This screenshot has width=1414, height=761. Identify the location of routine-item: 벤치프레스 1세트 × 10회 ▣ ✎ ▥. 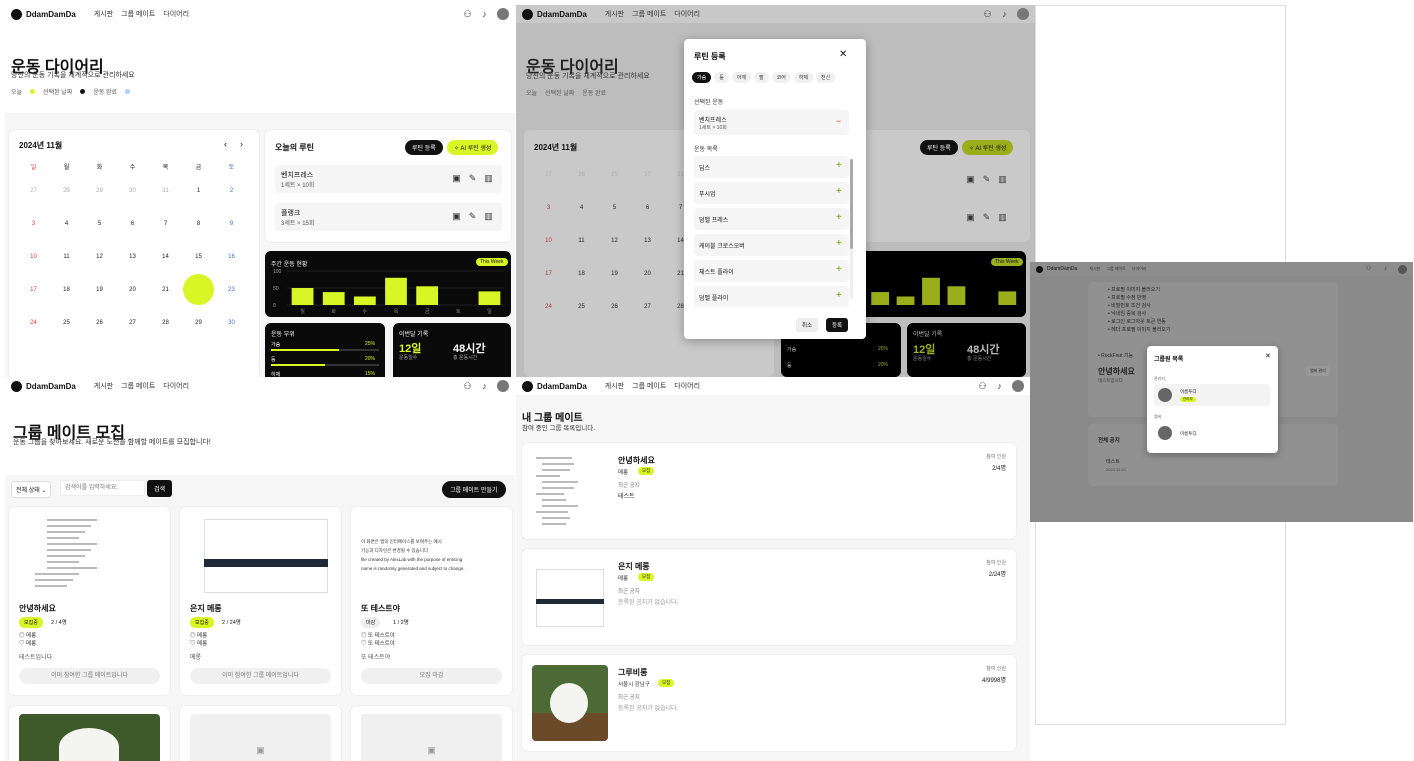
(388, 179).